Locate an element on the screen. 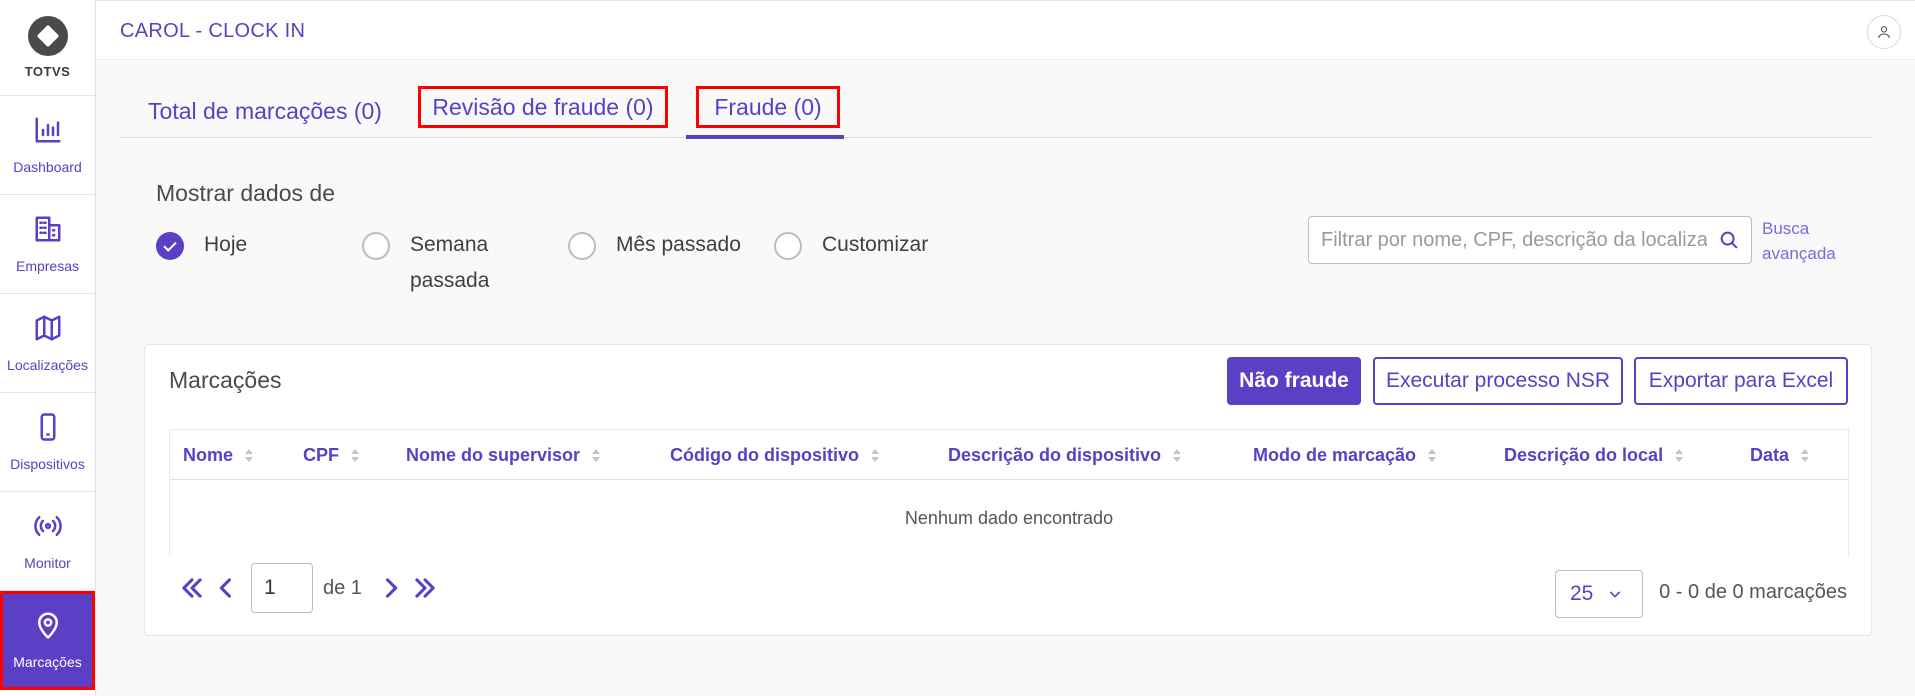 The width and height of the screenshot is (1915, 696). results-range-text: 0 - 0 de 0 marcações is located at coordinates (1753, 592).